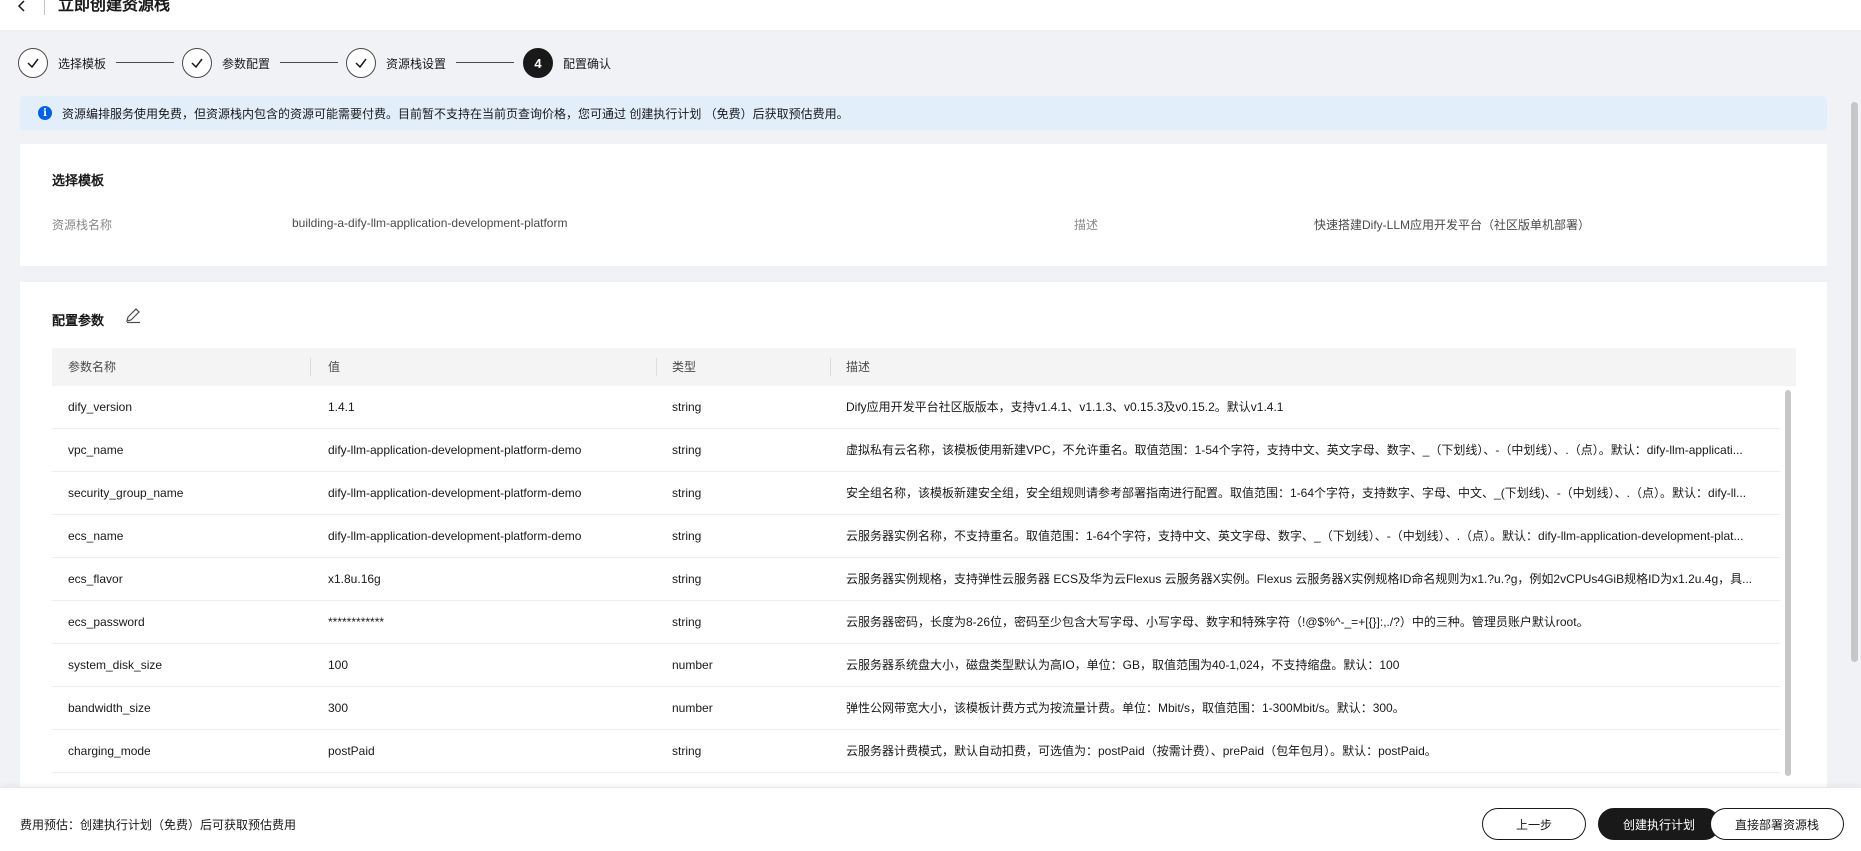 This screenshot has height=851, width=1861. What do you see at coordinates (1534, 824) in the screenshot?
I see `previous-step-button: 上一步` at bounding box center [1534, 824].